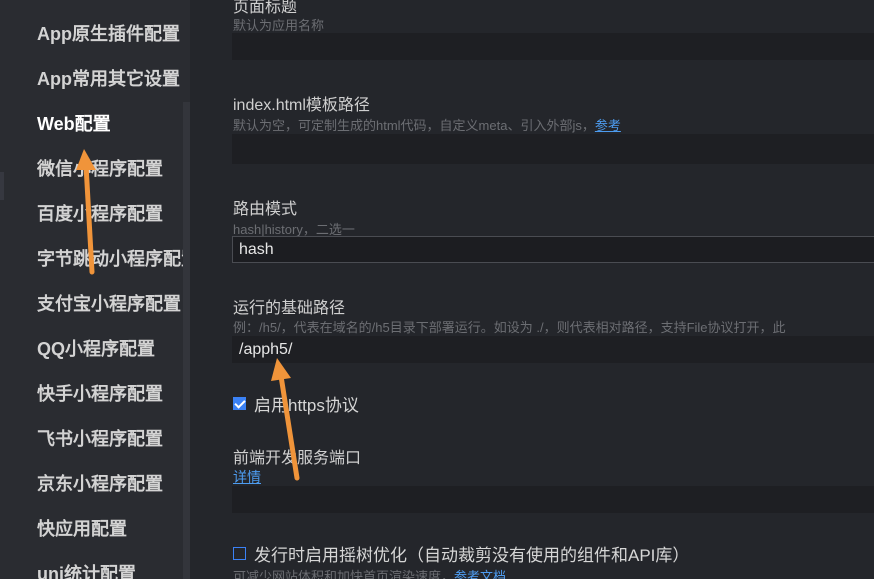  I want to click on sidebar-item-web: Web配置, so click(112, 124).